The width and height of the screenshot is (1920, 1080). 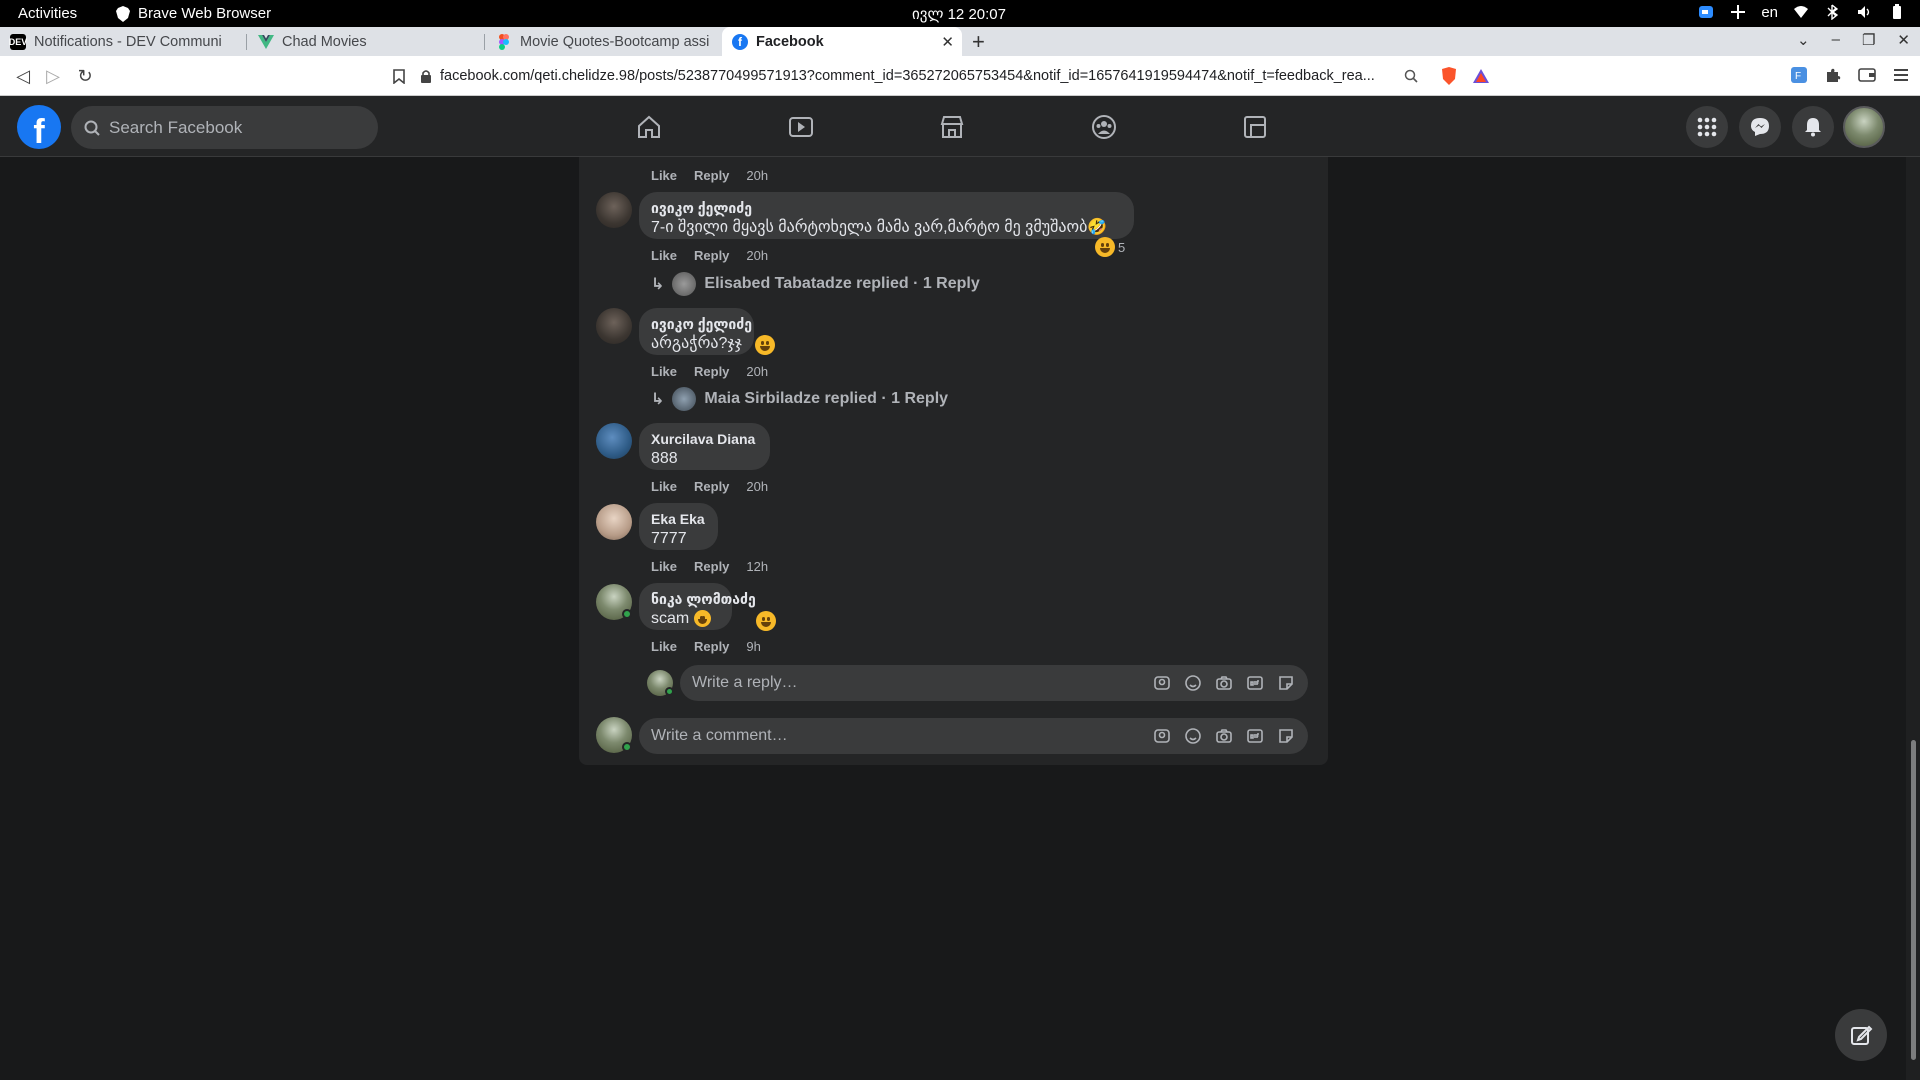 I want to click on bluetooth-icon, so click(x=1833, y=12).